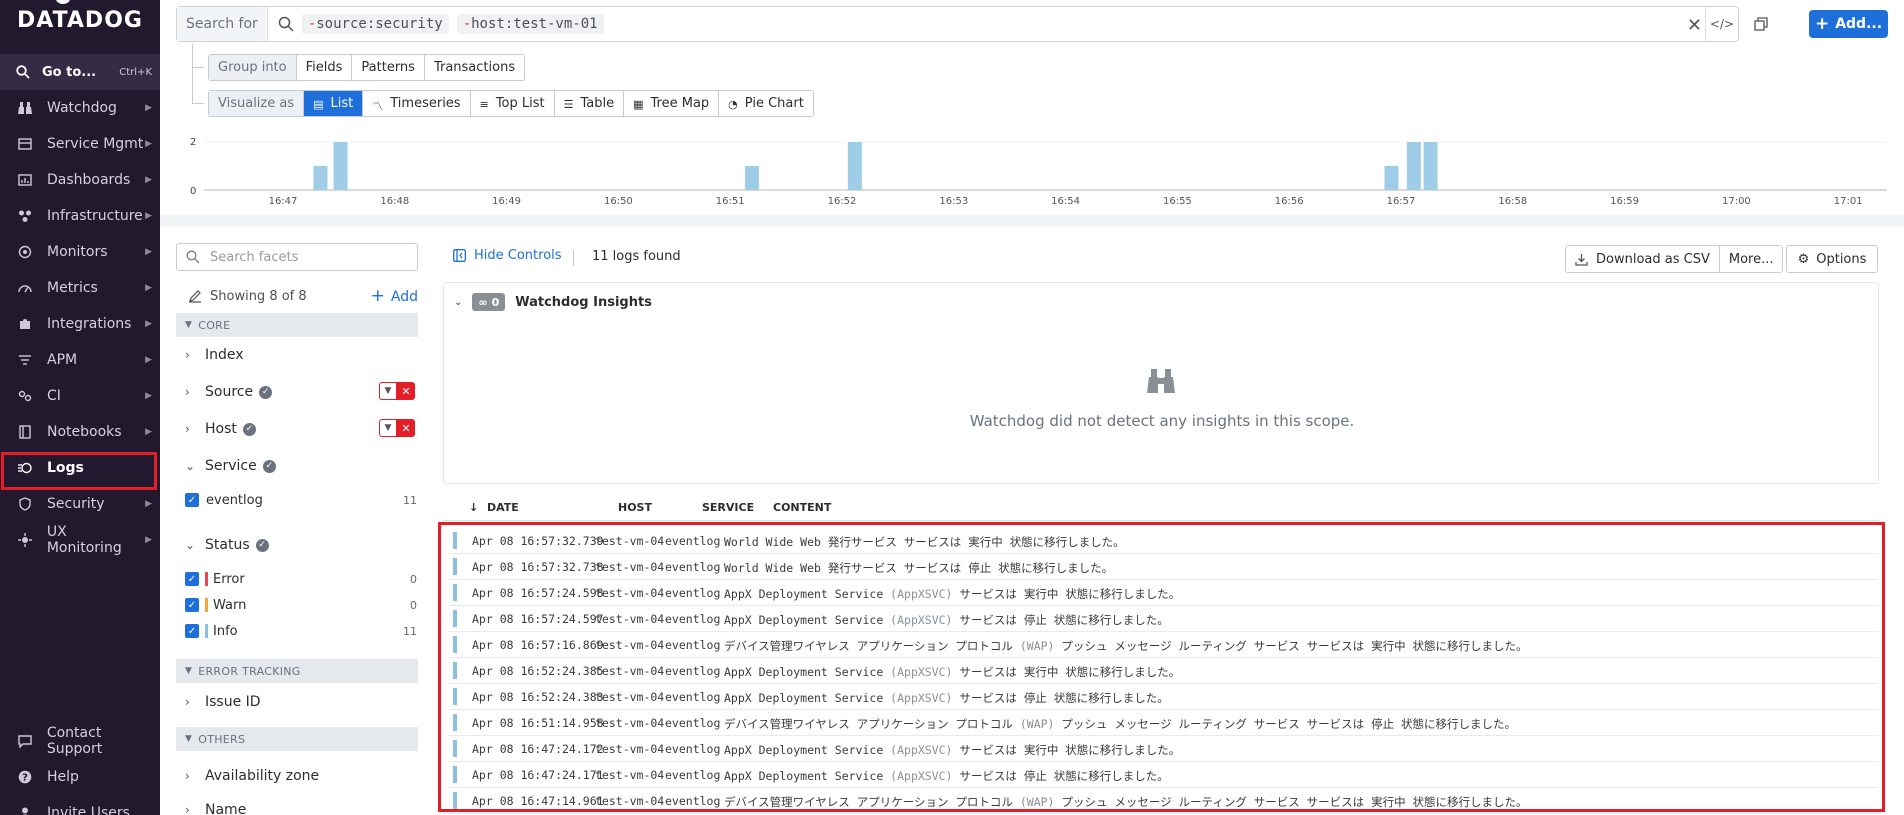 The image size is (1904, 815). What do you see at coordinates (300, 392) in the screenshot?
I see `facet-source: › Source ✓ ▼ ✕` at bounding box center [300, 392].